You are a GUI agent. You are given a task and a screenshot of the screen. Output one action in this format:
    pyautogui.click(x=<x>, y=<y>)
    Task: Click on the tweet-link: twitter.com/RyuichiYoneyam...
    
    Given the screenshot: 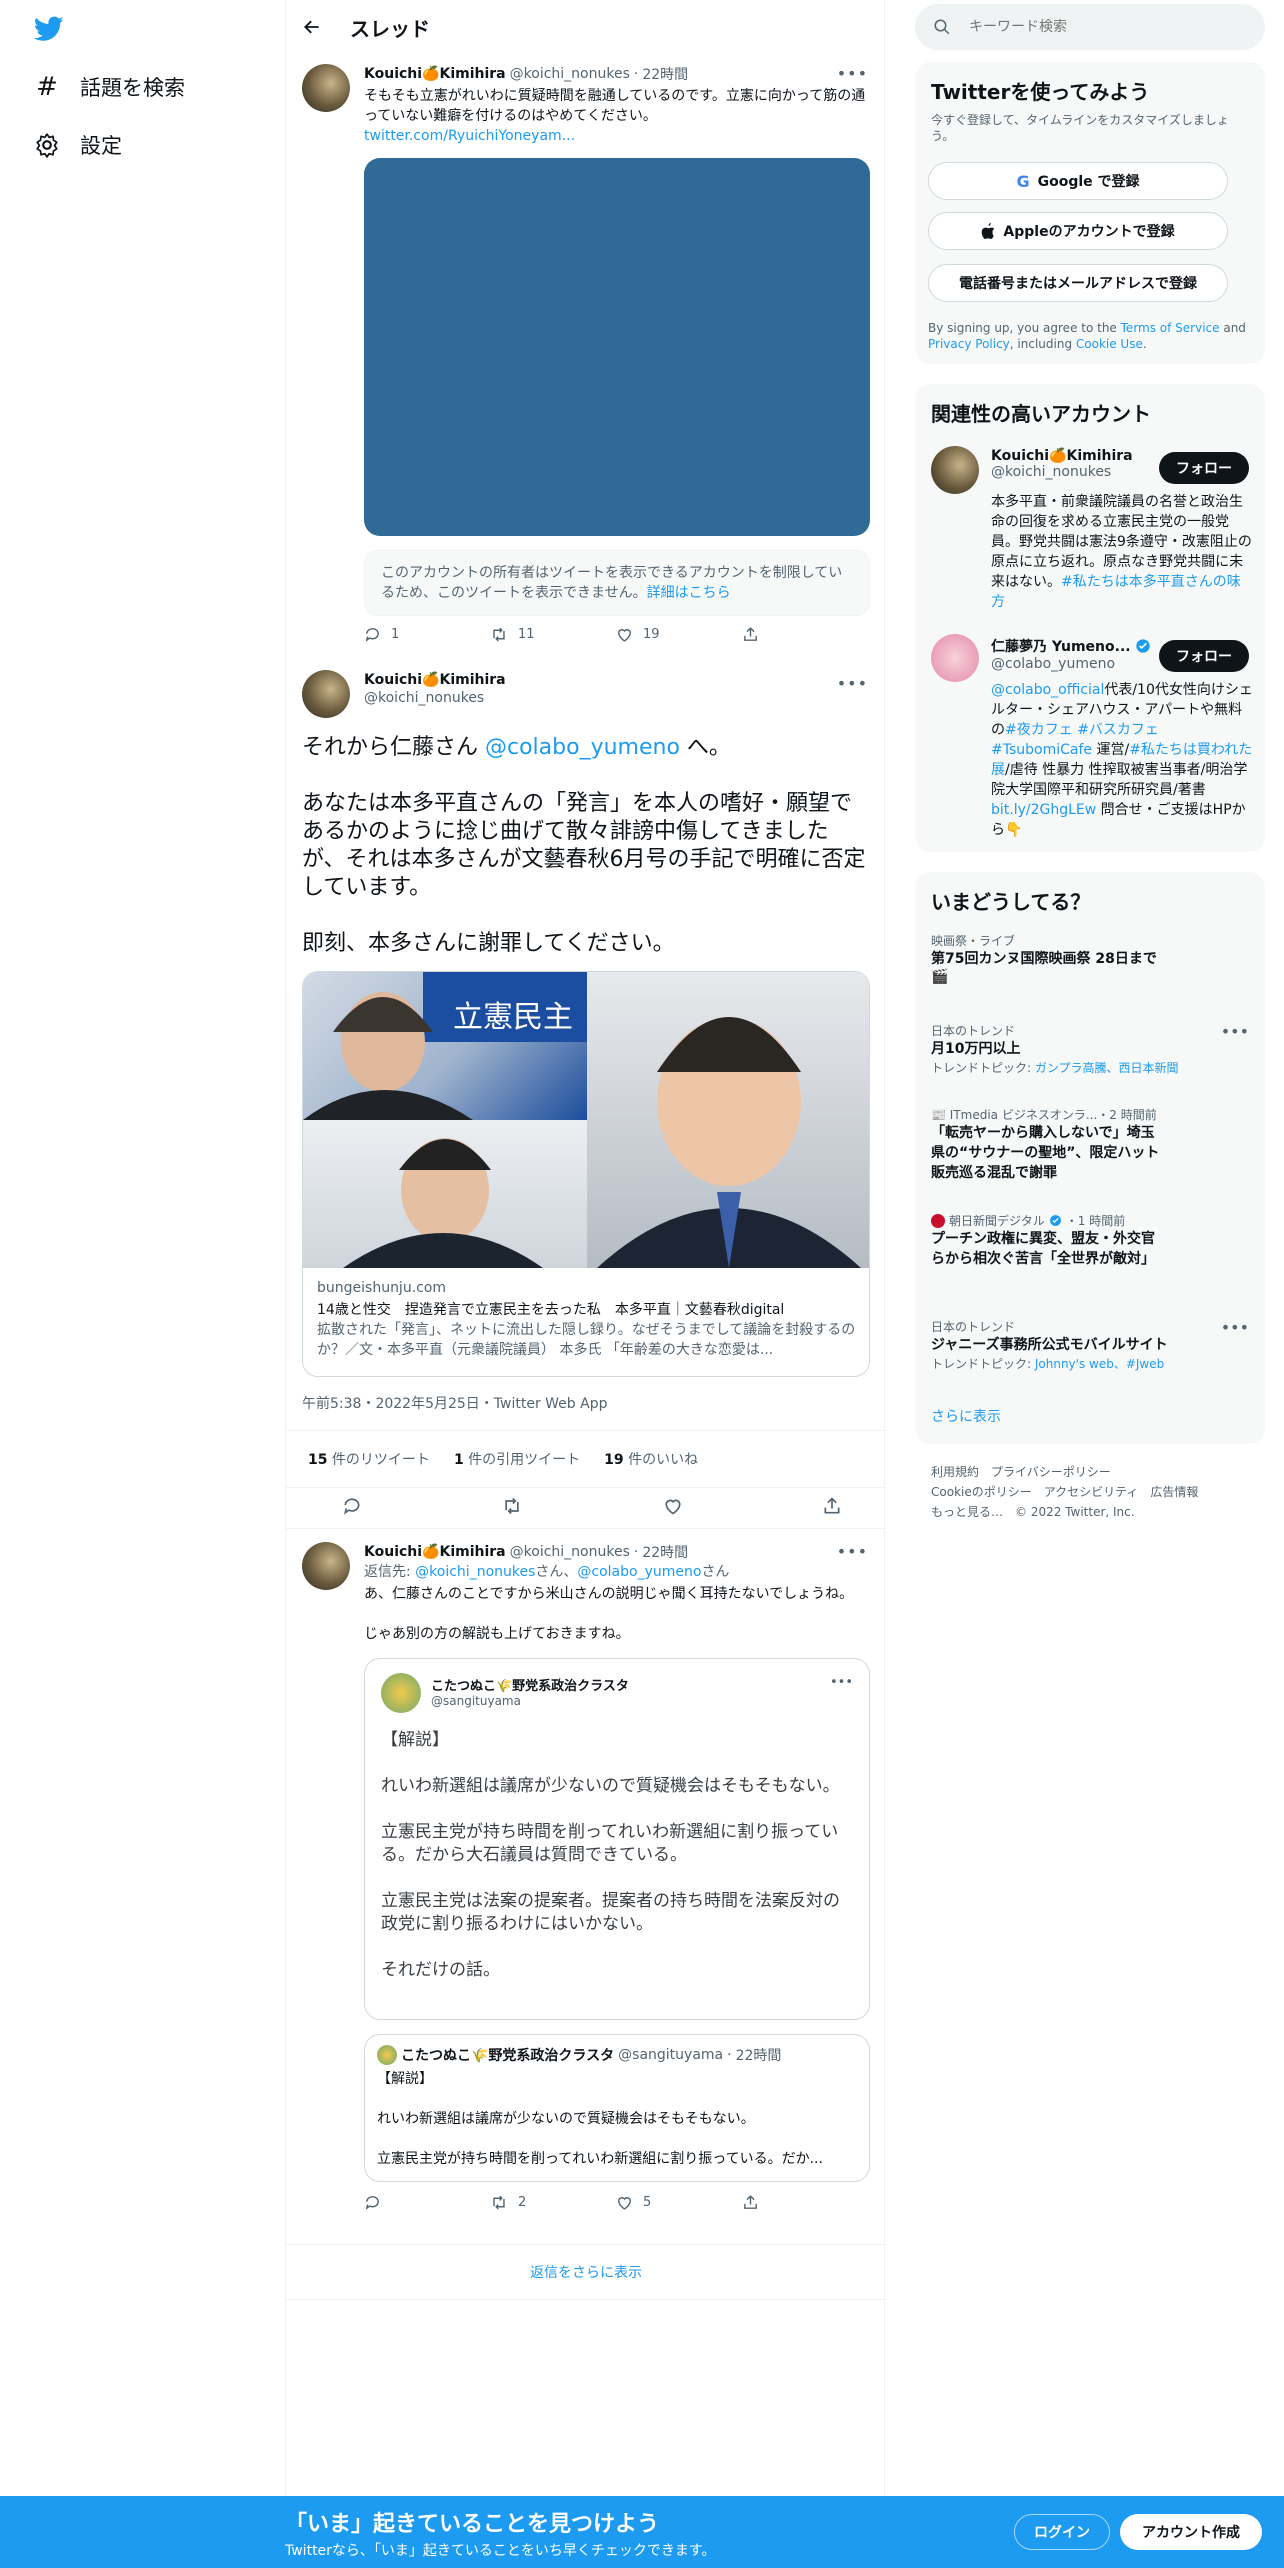 What is the action you would take?
    pyautogui.click(x=616, y=136)
    